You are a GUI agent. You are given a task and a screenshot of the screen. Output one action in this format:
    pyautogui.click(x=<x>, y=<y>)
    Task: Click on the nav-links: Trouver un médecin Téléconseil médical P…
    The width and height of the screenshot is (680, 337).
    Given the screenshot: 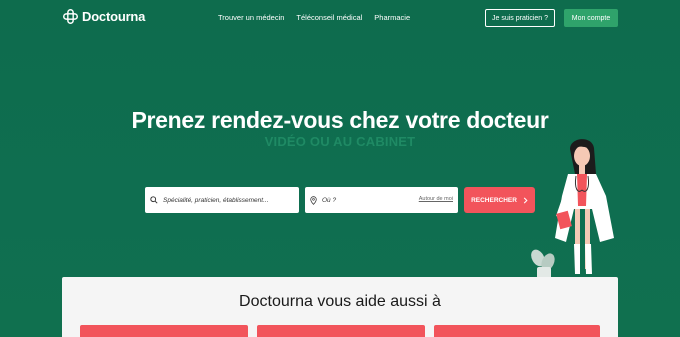 What is the action you would take?
    pyautogui.click(x=314, y=17)
    